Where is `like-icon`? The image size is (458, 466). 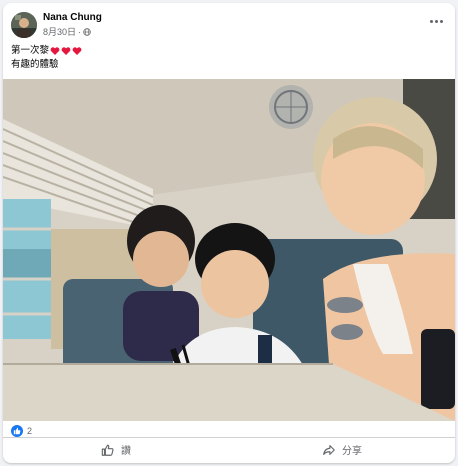
like-icon is located at coordinates (17, 431).